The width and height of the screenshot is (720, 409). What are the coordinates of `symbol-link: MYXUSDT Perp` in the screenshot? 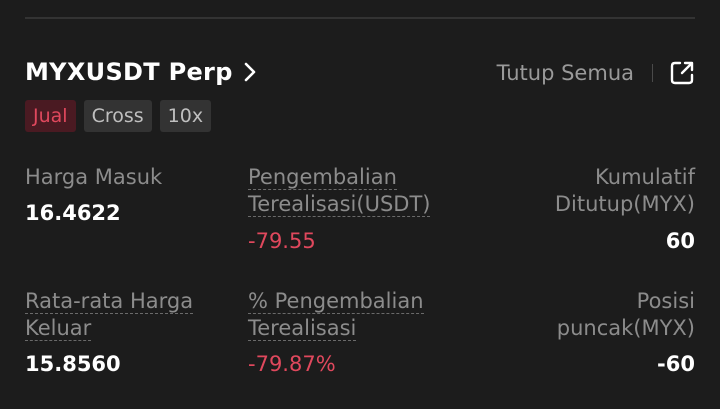 It's located at (144, 72).